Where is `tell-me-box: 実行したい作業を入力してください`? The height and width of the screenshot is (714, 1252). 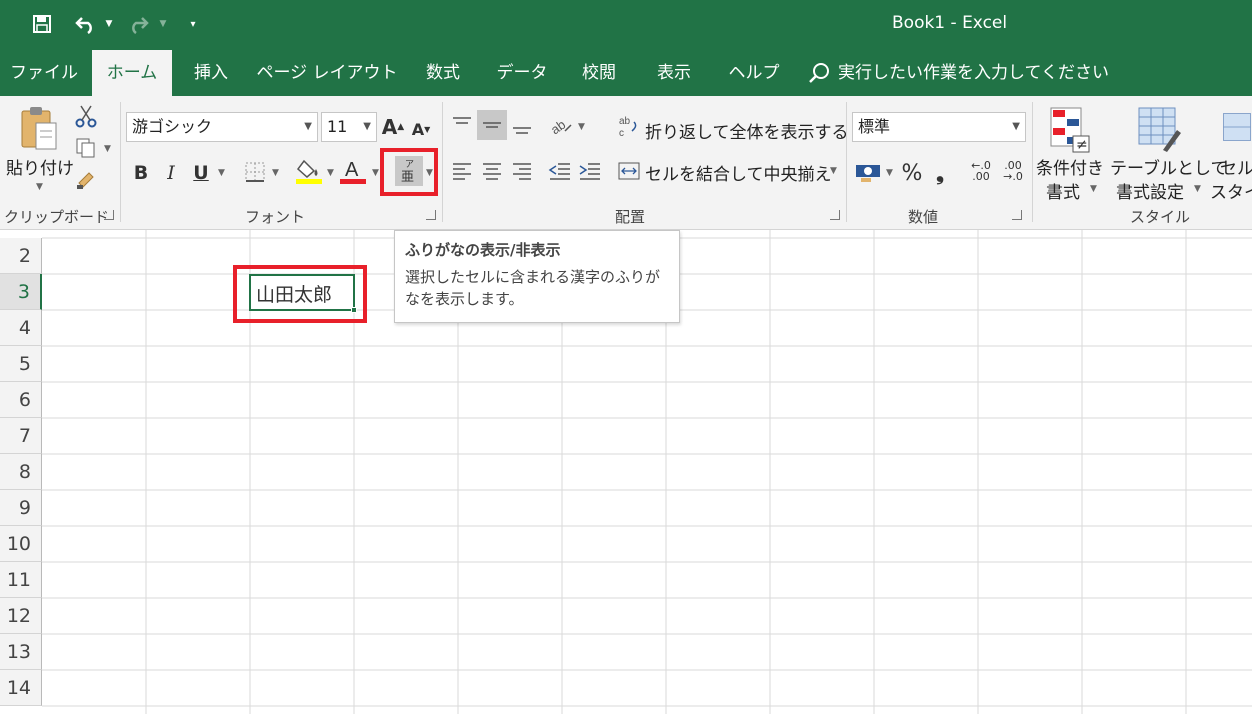 tell-me-box: 実行したい作業を入力してください is located at coordinates (973, 73).